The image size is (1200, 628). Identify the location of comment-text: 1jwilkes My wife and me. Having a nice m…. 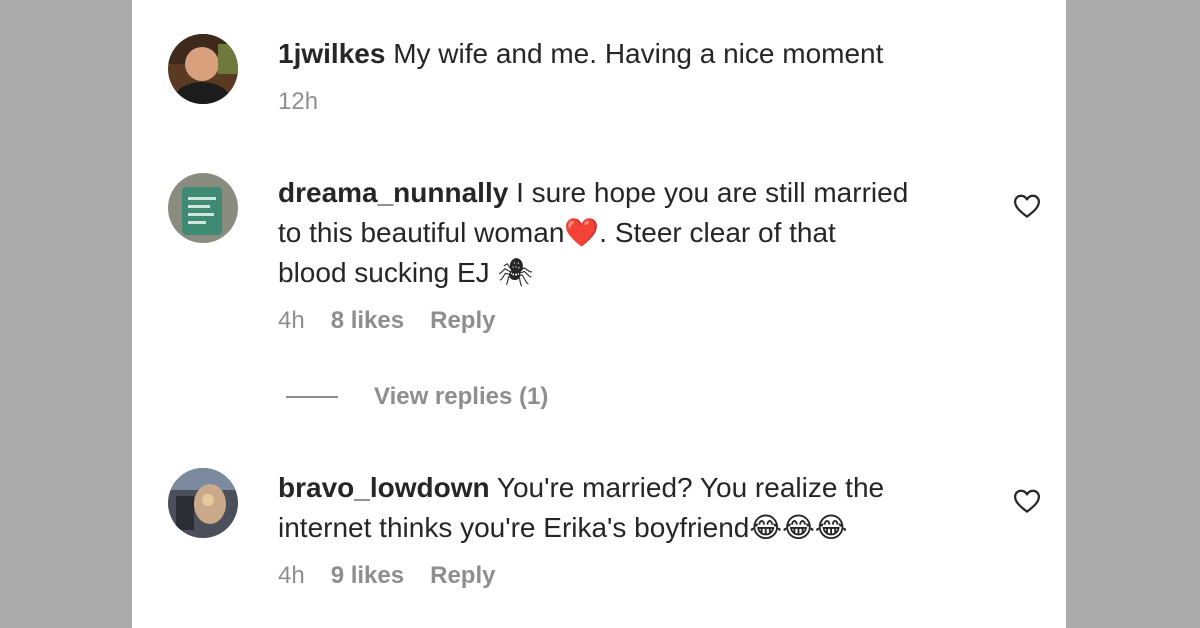
(638, 54).